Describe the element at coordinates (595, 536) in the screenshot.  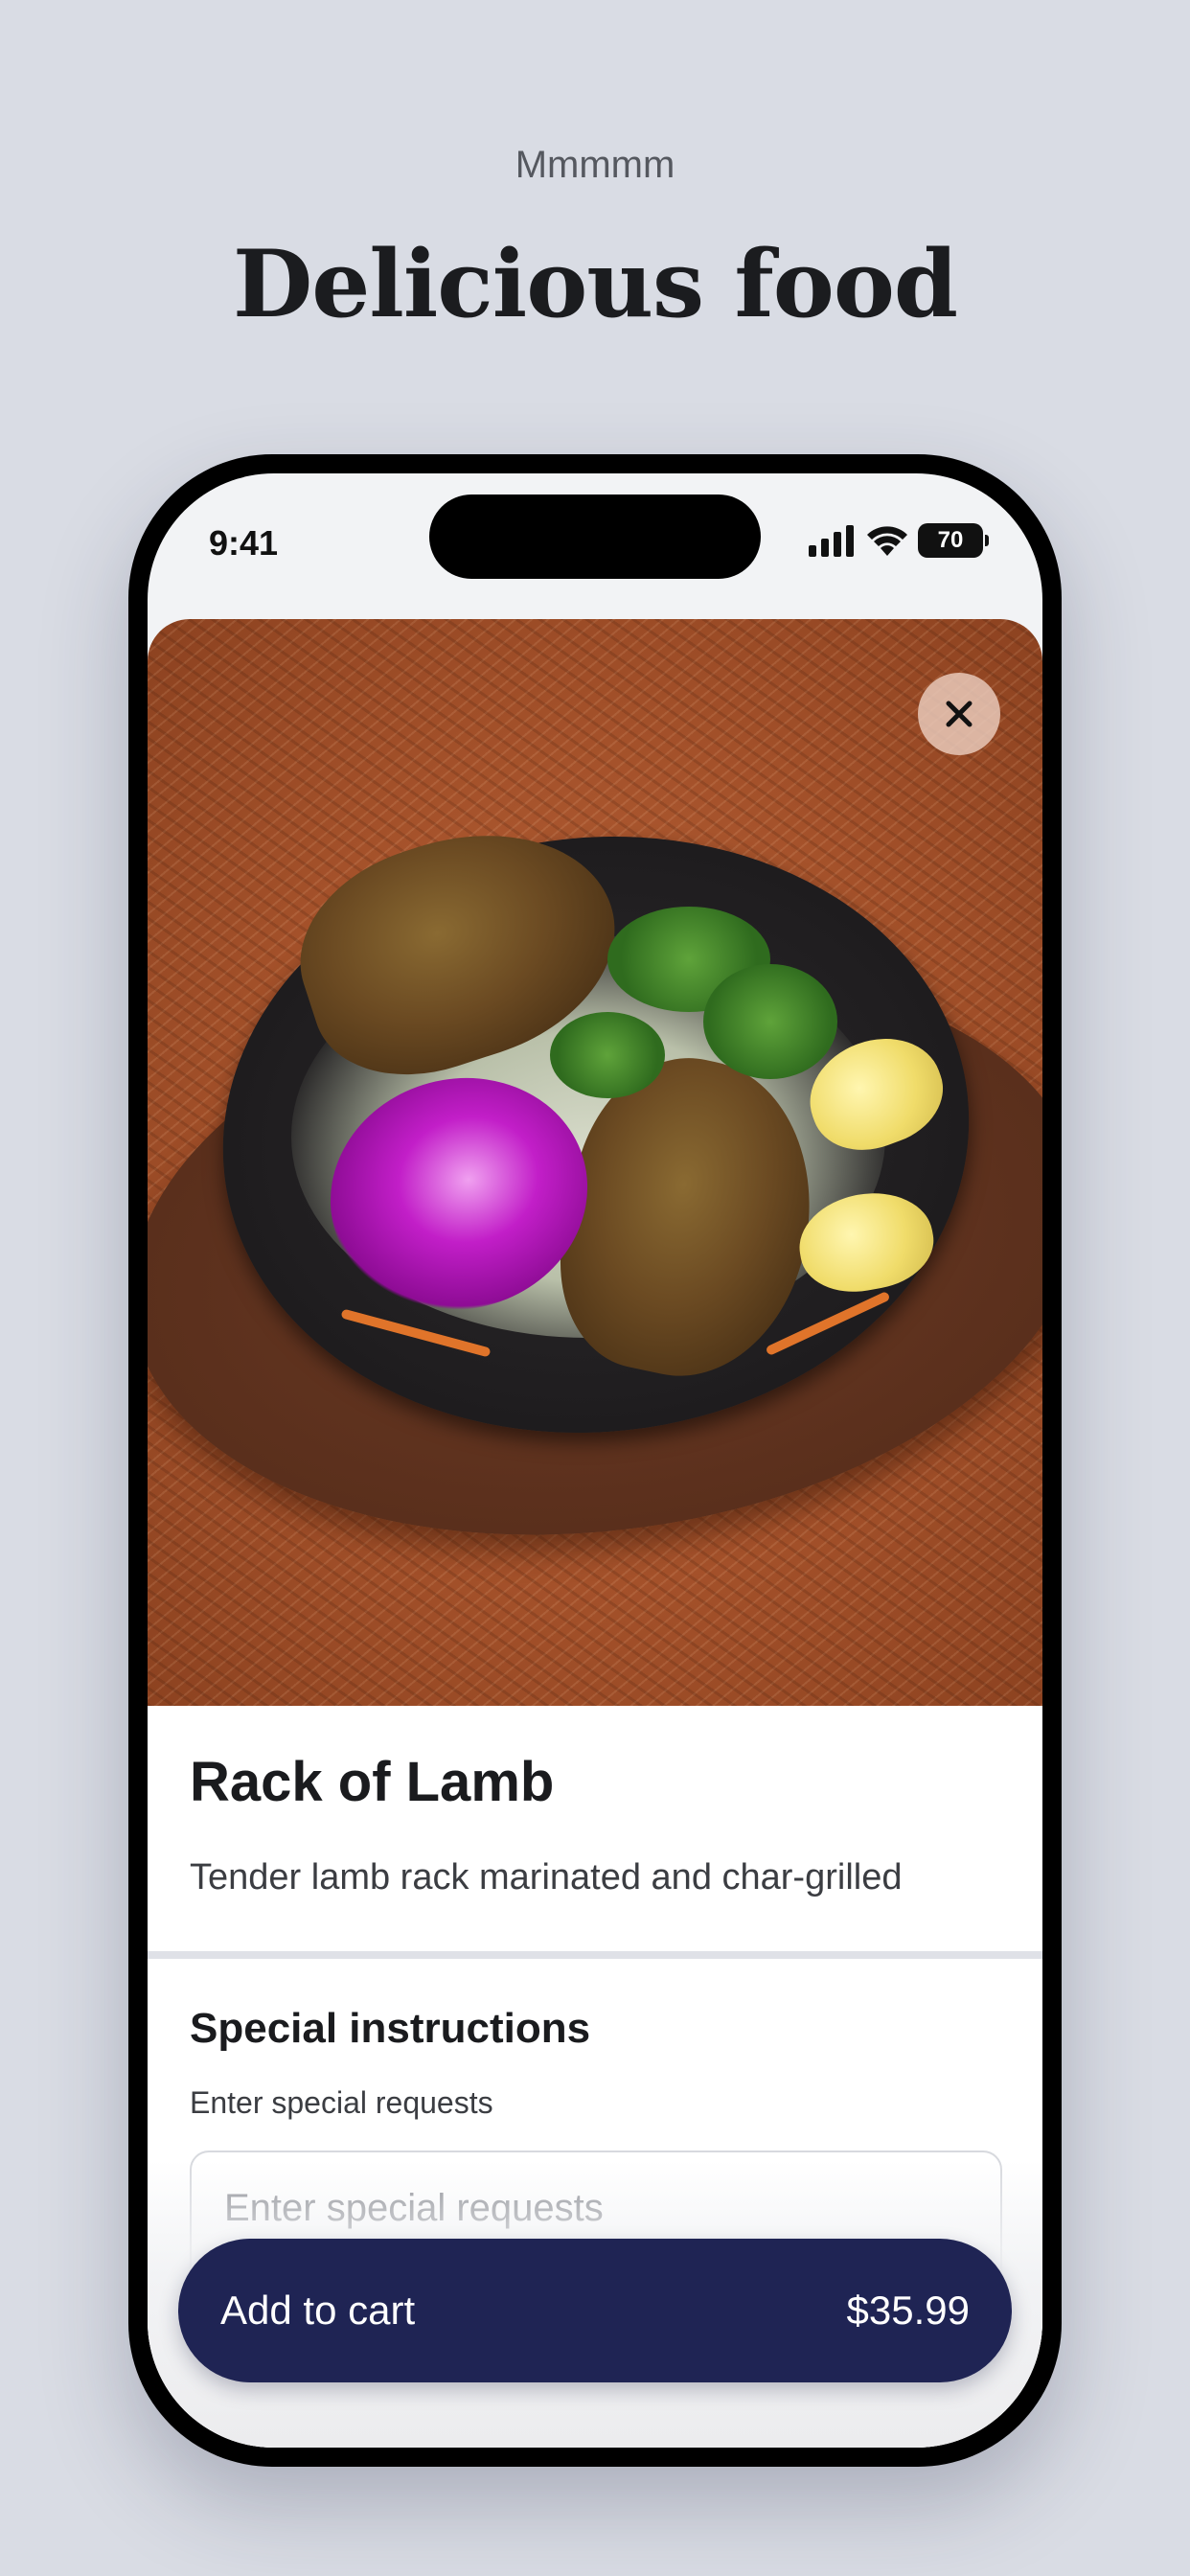
I see `dynamic-island` at that location.